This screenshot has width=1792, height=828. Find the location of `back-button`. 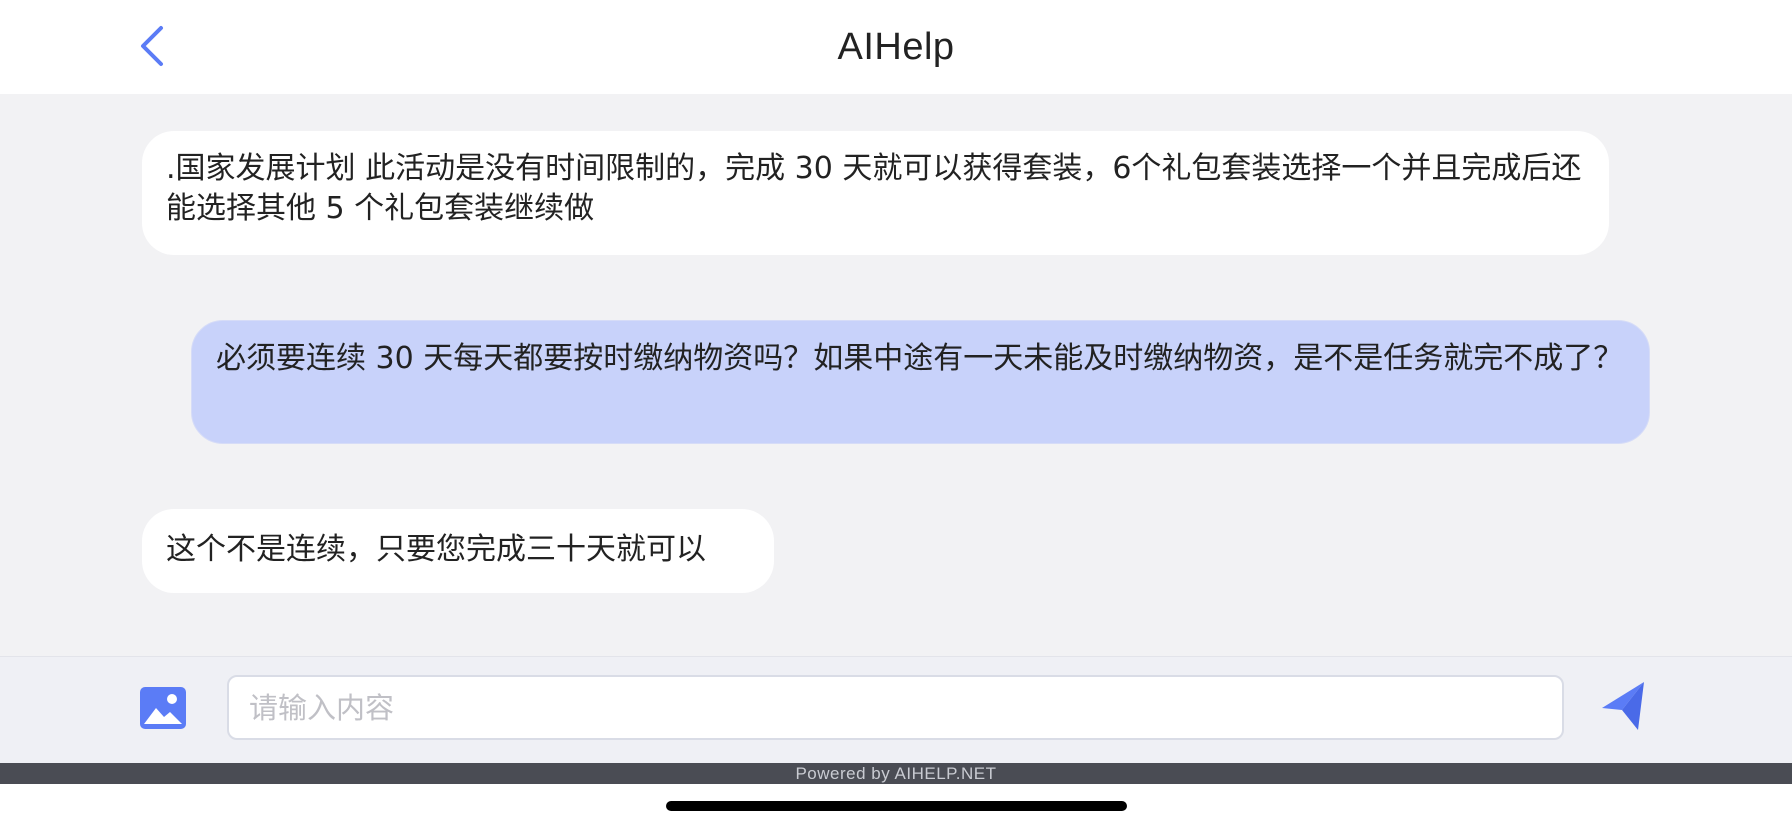

back-button is located at coordinates (152, 46).